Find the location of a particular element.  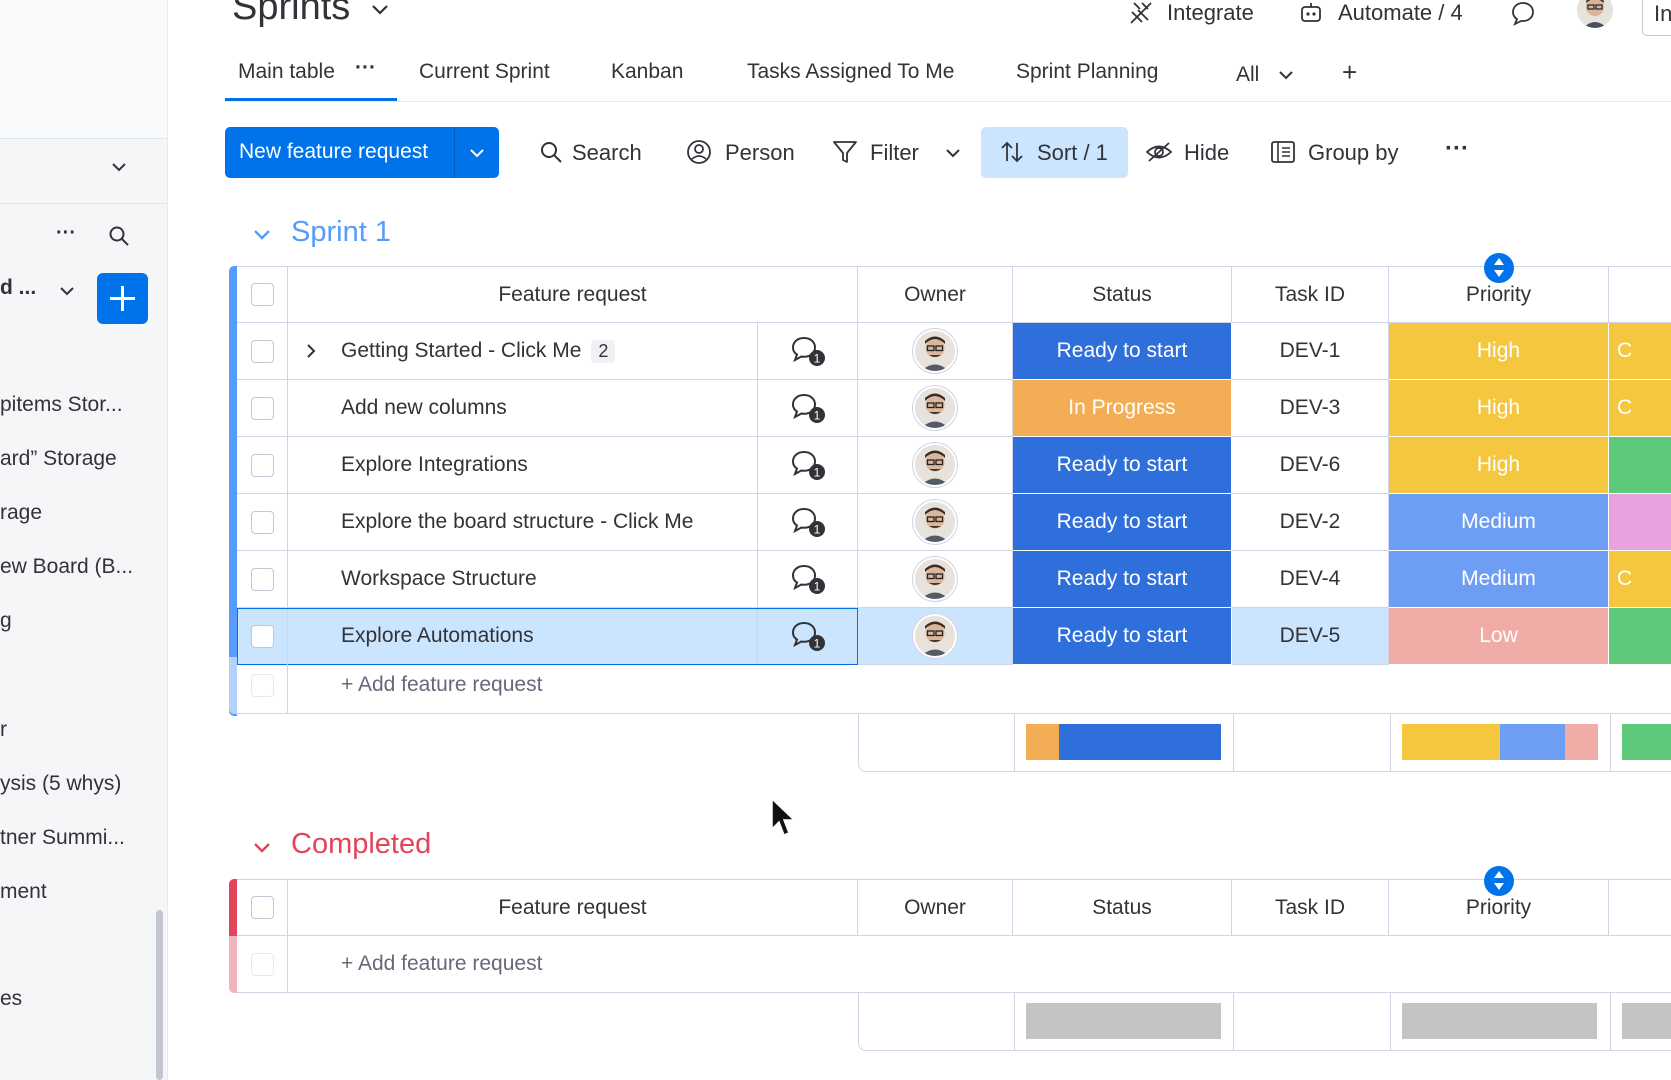

group-title-sprint-1: Sprint 1 is located at coordinates (341, 232).